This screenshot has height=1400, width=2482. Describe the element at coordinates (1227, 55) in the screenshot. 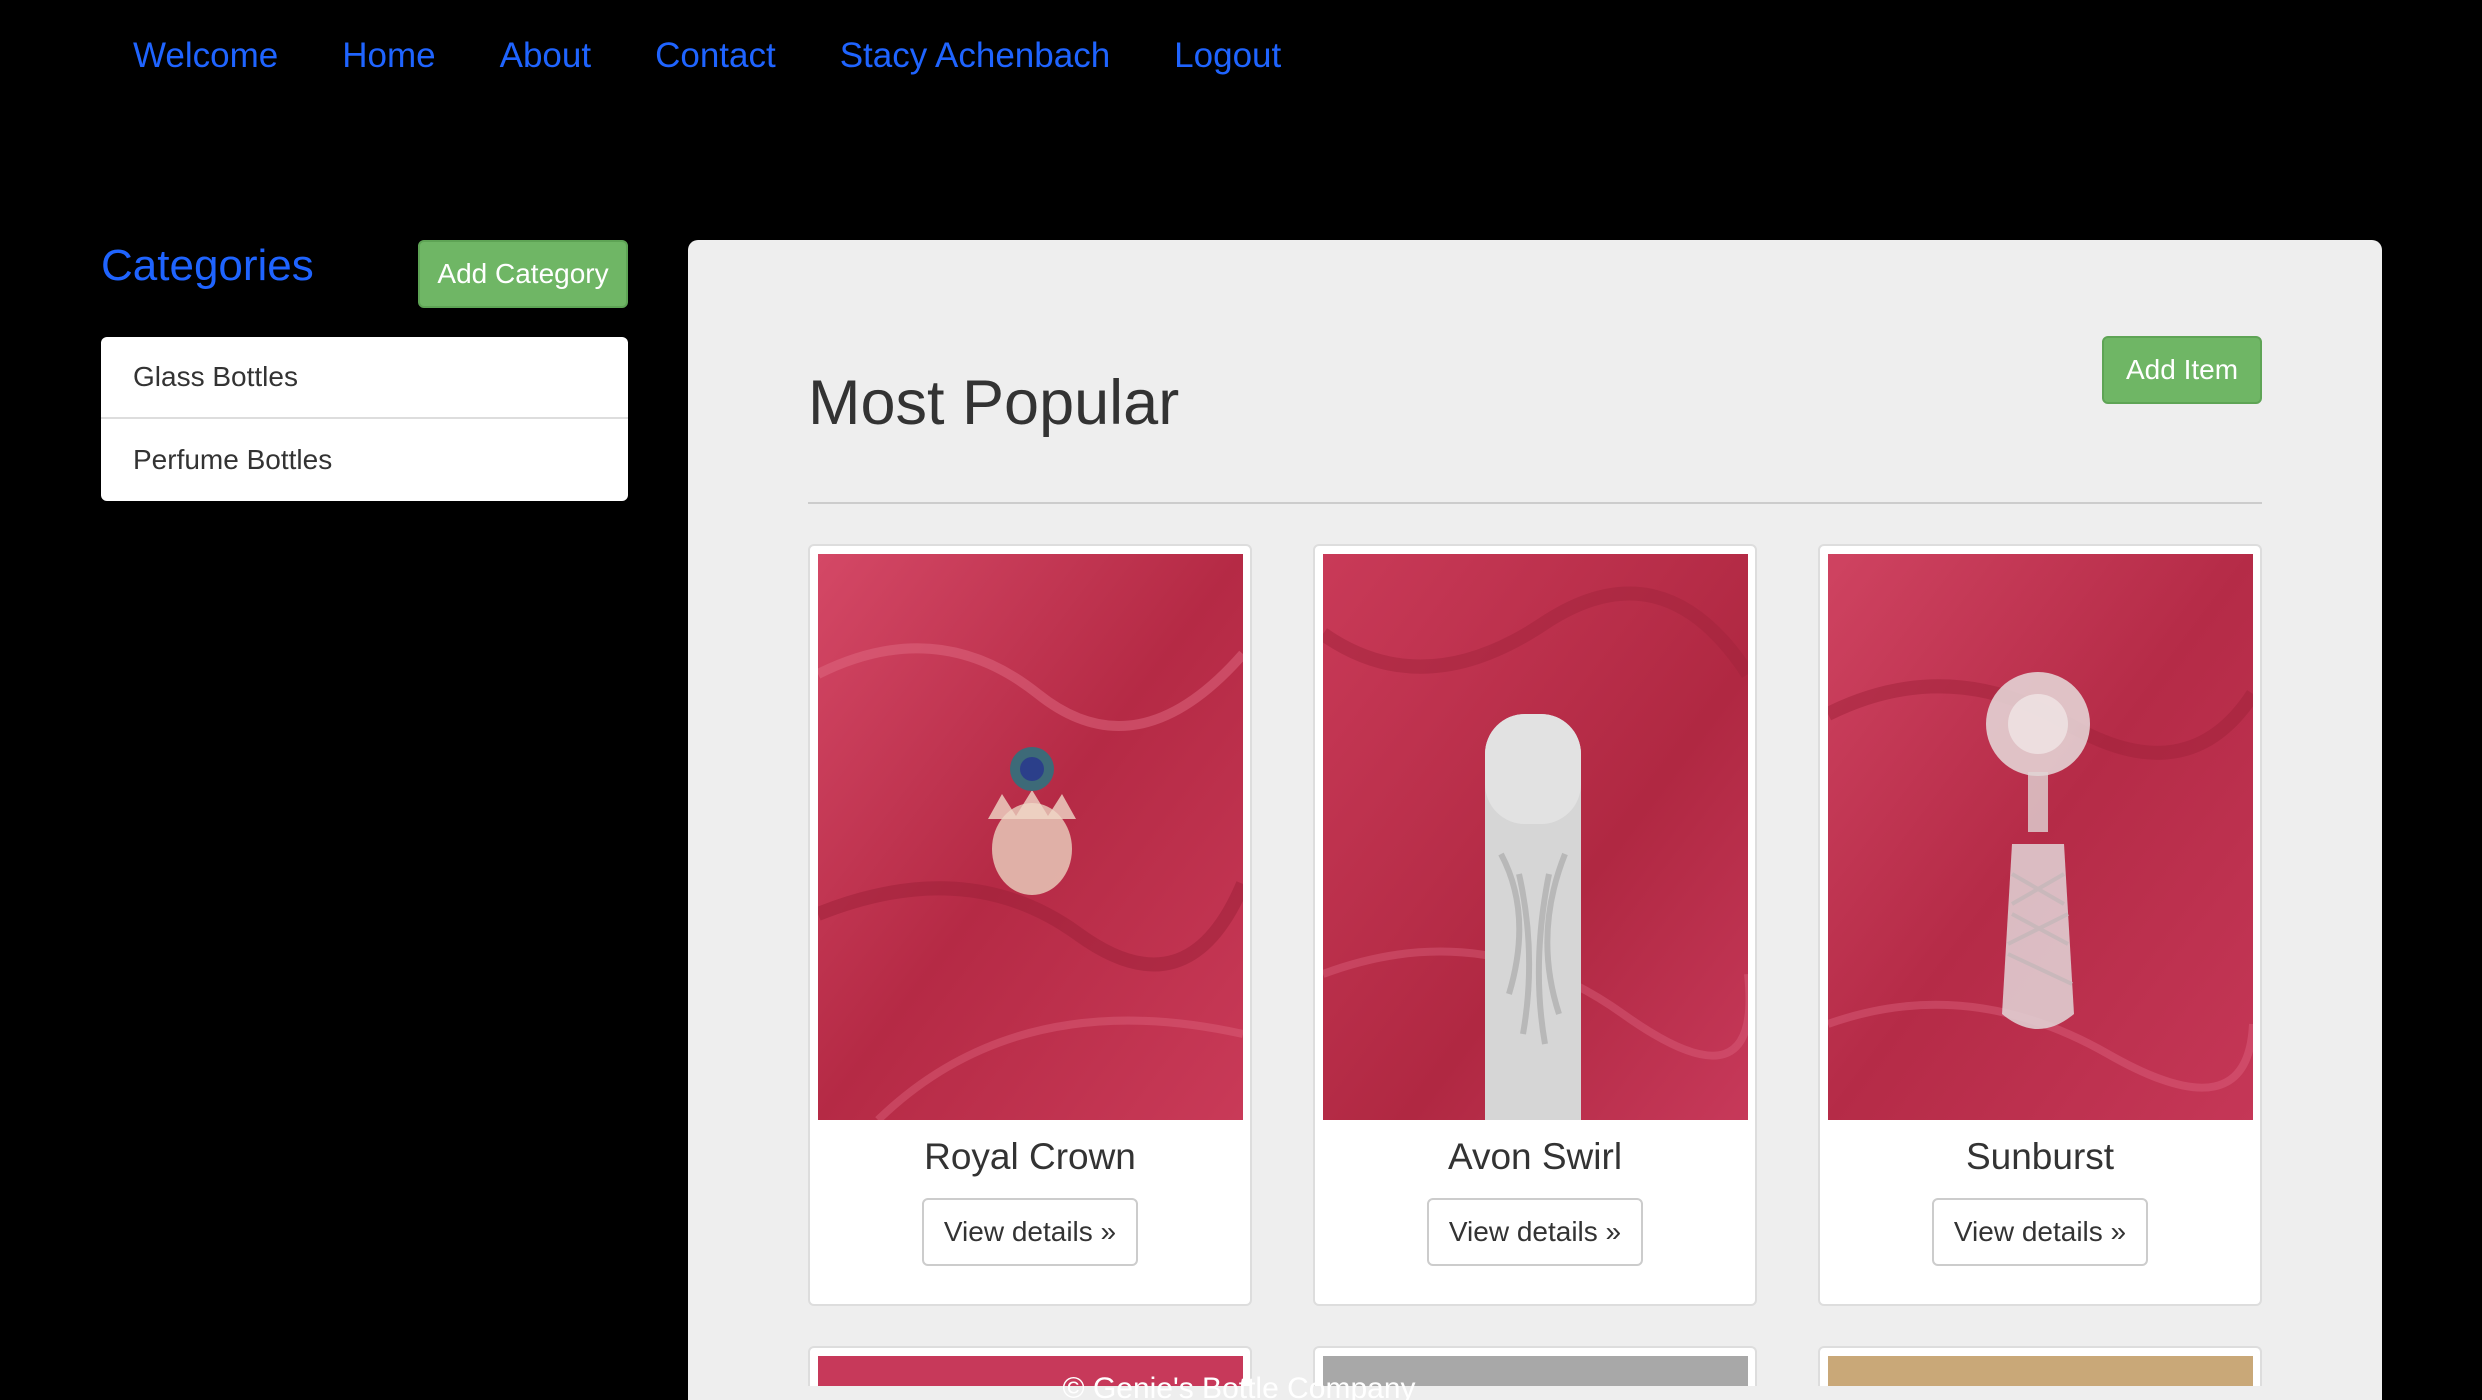

I see `nav-logout-link: Logout` at that location.